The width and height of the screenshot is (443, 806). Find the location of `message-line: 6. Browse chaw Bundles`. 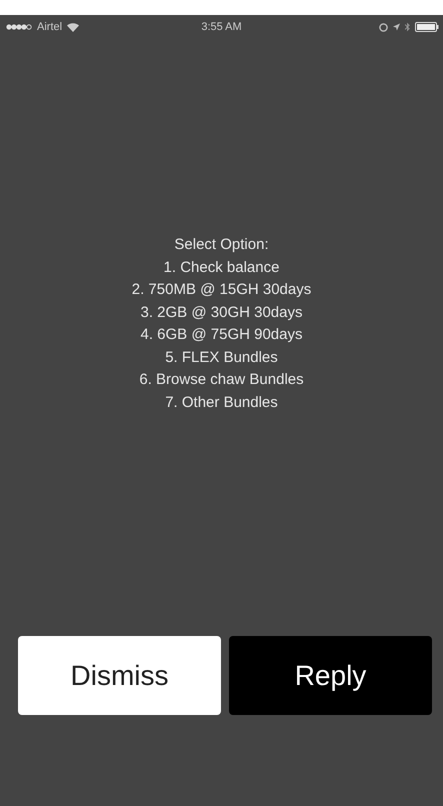

message-line: 6. Browse chaw Bundles is located at coordinates (221, 380).